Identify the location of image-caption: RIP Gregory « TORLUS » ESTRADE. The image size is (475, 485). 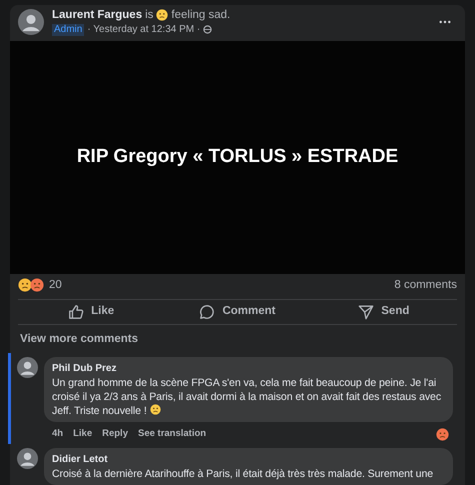
(237, 157).